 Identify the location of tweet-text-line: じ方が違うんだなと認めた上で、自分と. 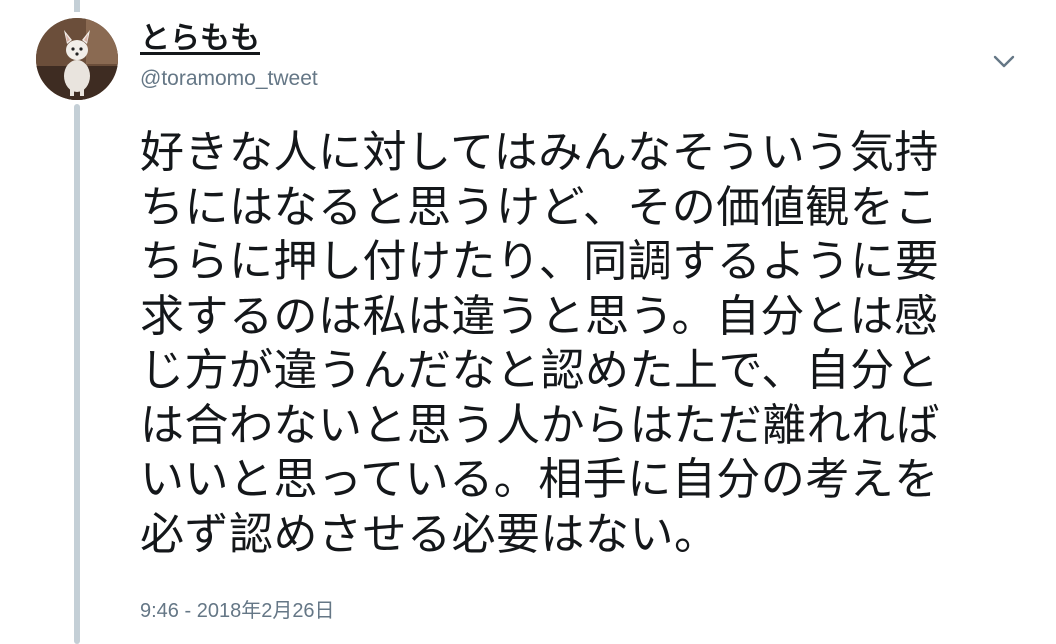
(540, 370).